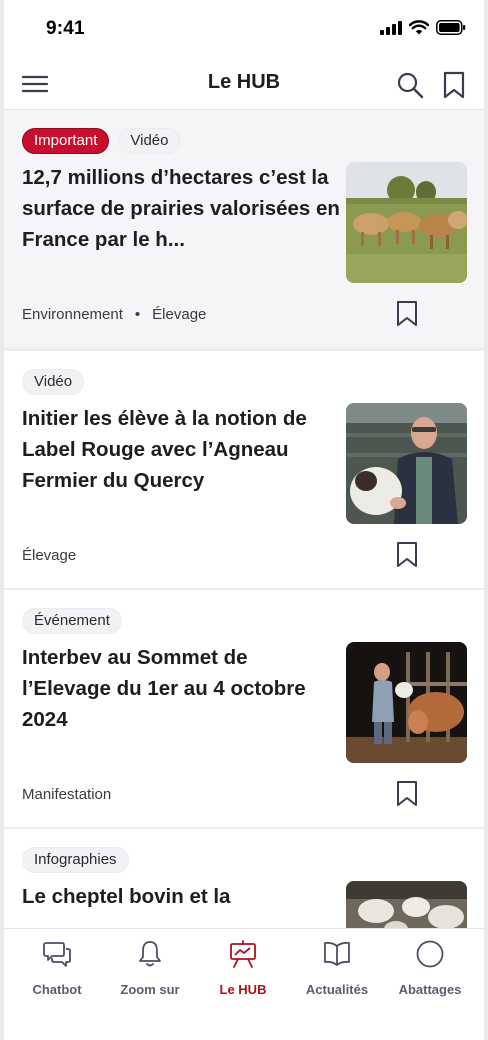 The height and width of the screenshot is (1040, 488). I want to click on status-icons, so click(423, 27).